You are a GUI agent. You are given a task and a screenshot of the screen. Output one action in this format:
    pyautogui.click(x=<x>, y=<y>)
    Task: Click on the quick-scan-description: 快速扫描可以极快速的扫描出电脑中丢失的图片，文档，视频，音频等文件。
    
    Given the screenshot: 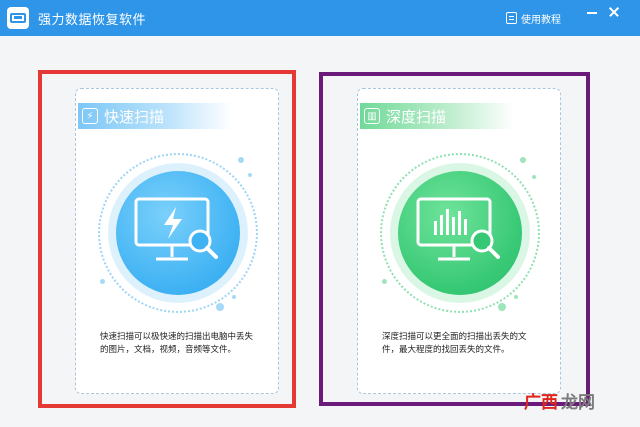 What is the action you would take?
    pyautogui.click(x=177, y=343)
    